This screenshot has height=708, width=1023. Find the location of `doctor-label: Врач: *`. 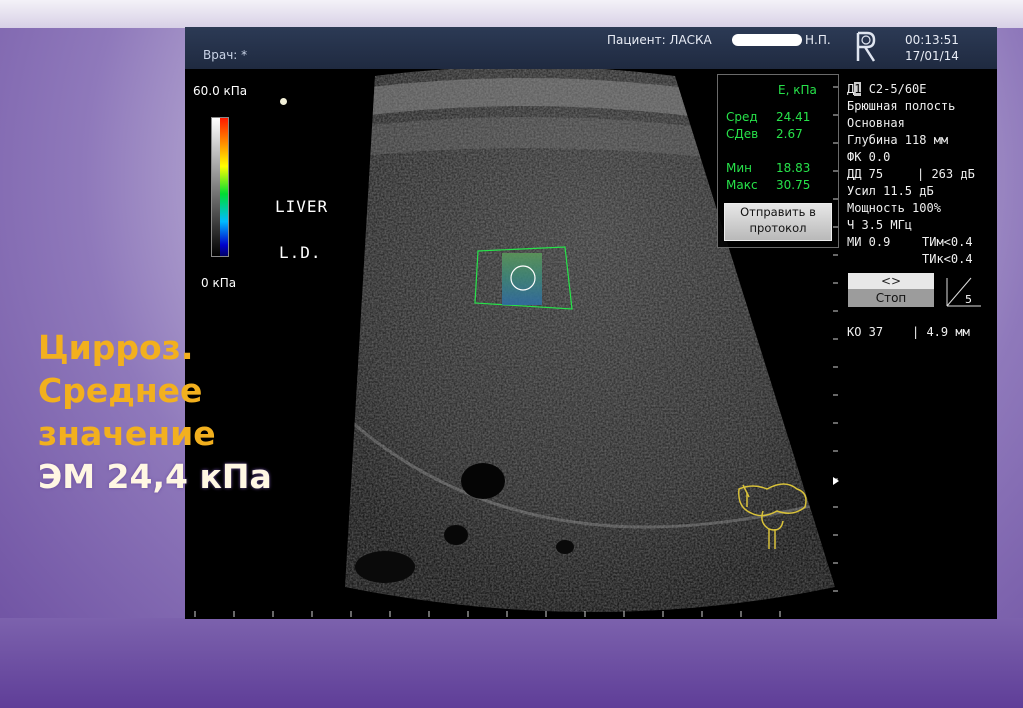

doctor-label: Врач: * is located at coordinates (225, 55).